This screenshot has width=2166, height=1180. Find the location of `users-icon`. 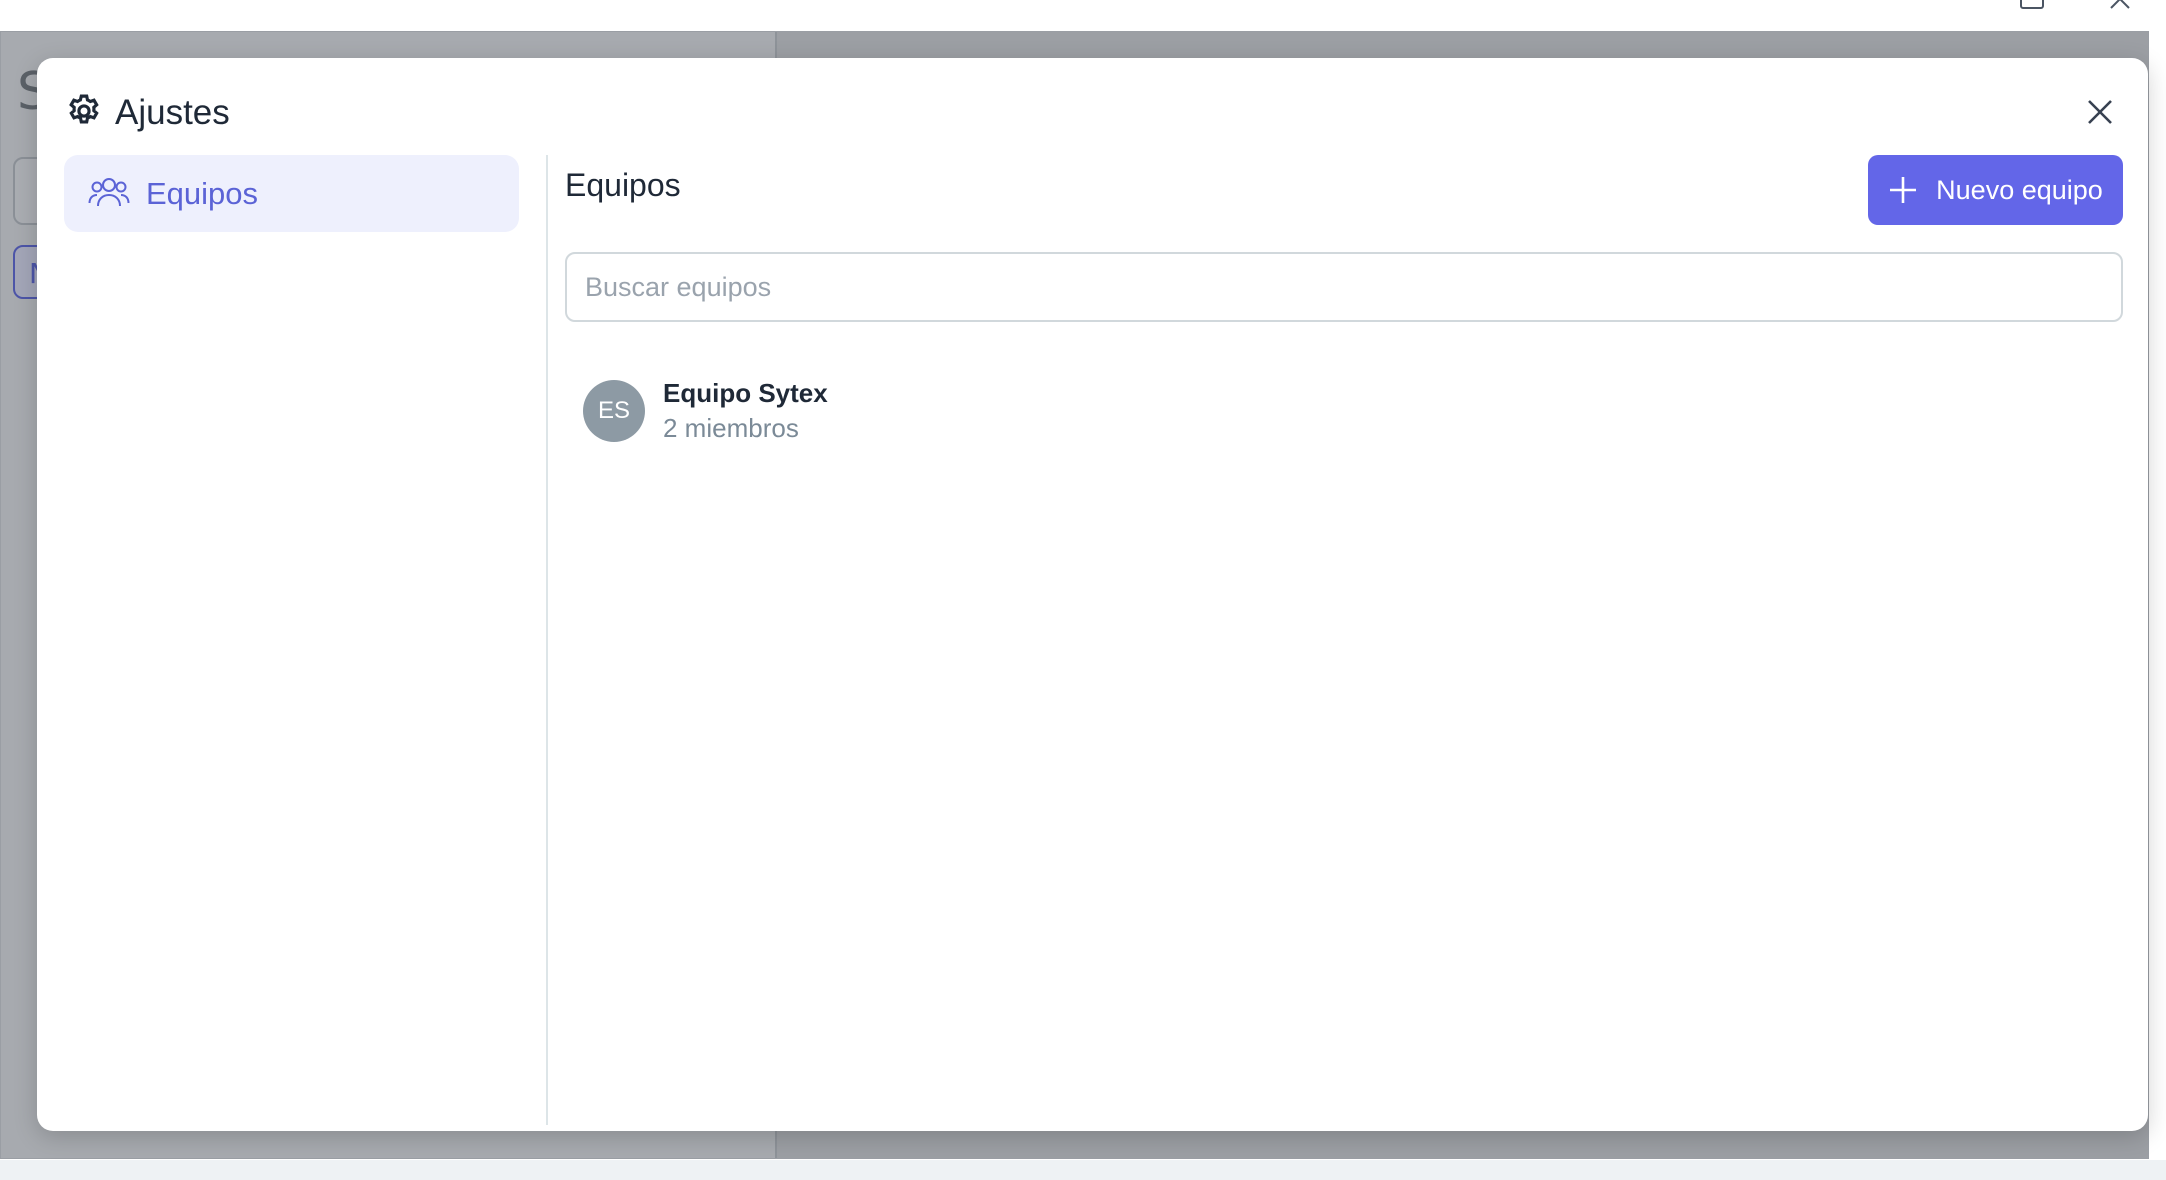

users-icon is located at coordinates (109, 194).